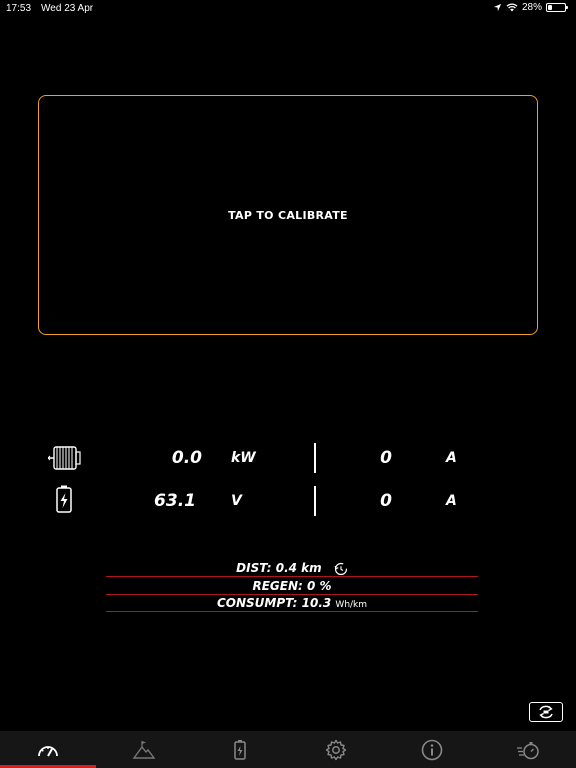 Image resolution: width=576 pixels, height=768 pixels. I want to click on battery-percent: 28%, so click(531, 7).